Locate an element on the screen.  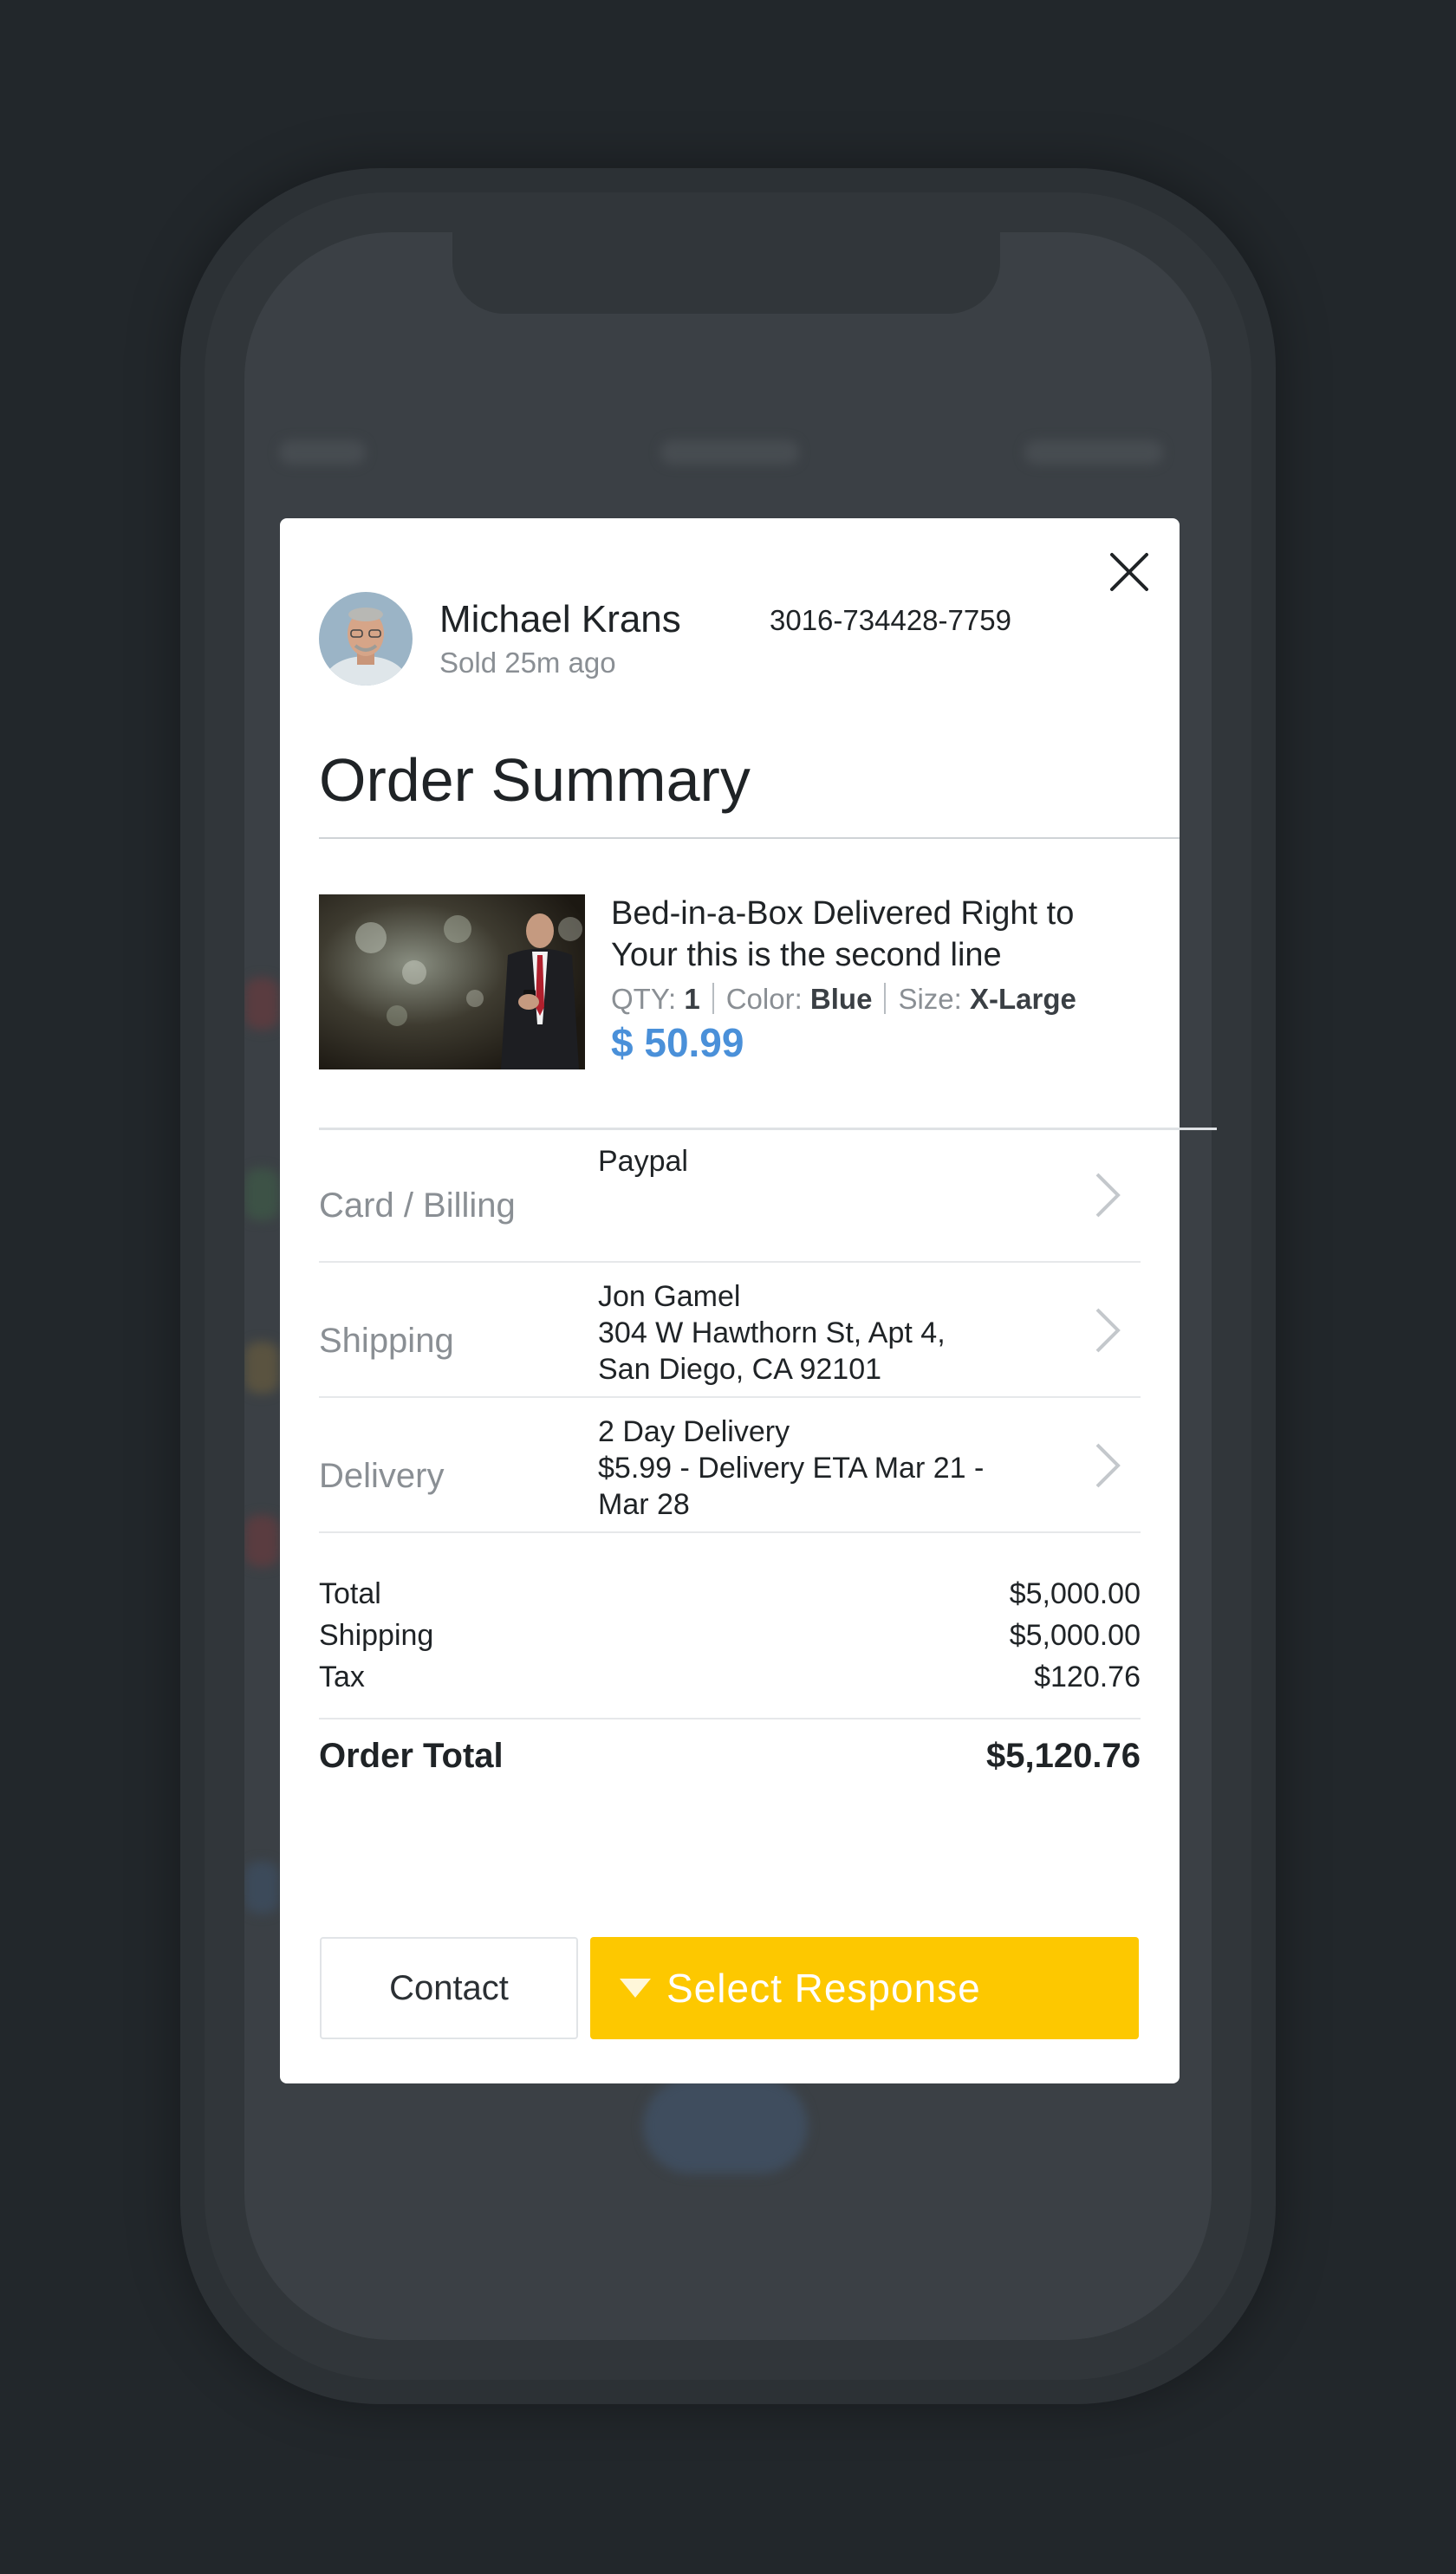
color-label: Color: is located at coordinates (764, 999).